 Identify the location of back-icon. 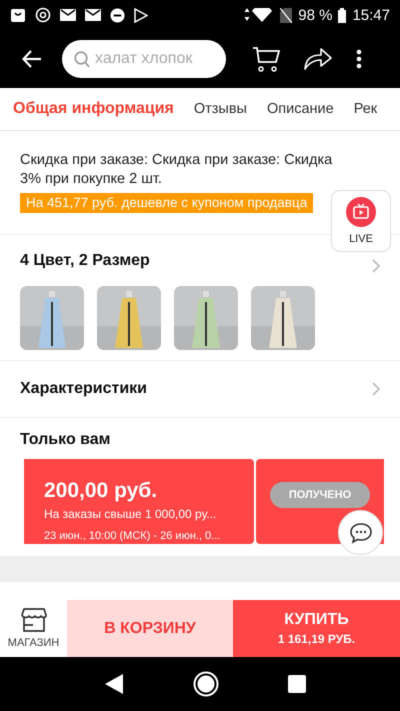
(114, 684).